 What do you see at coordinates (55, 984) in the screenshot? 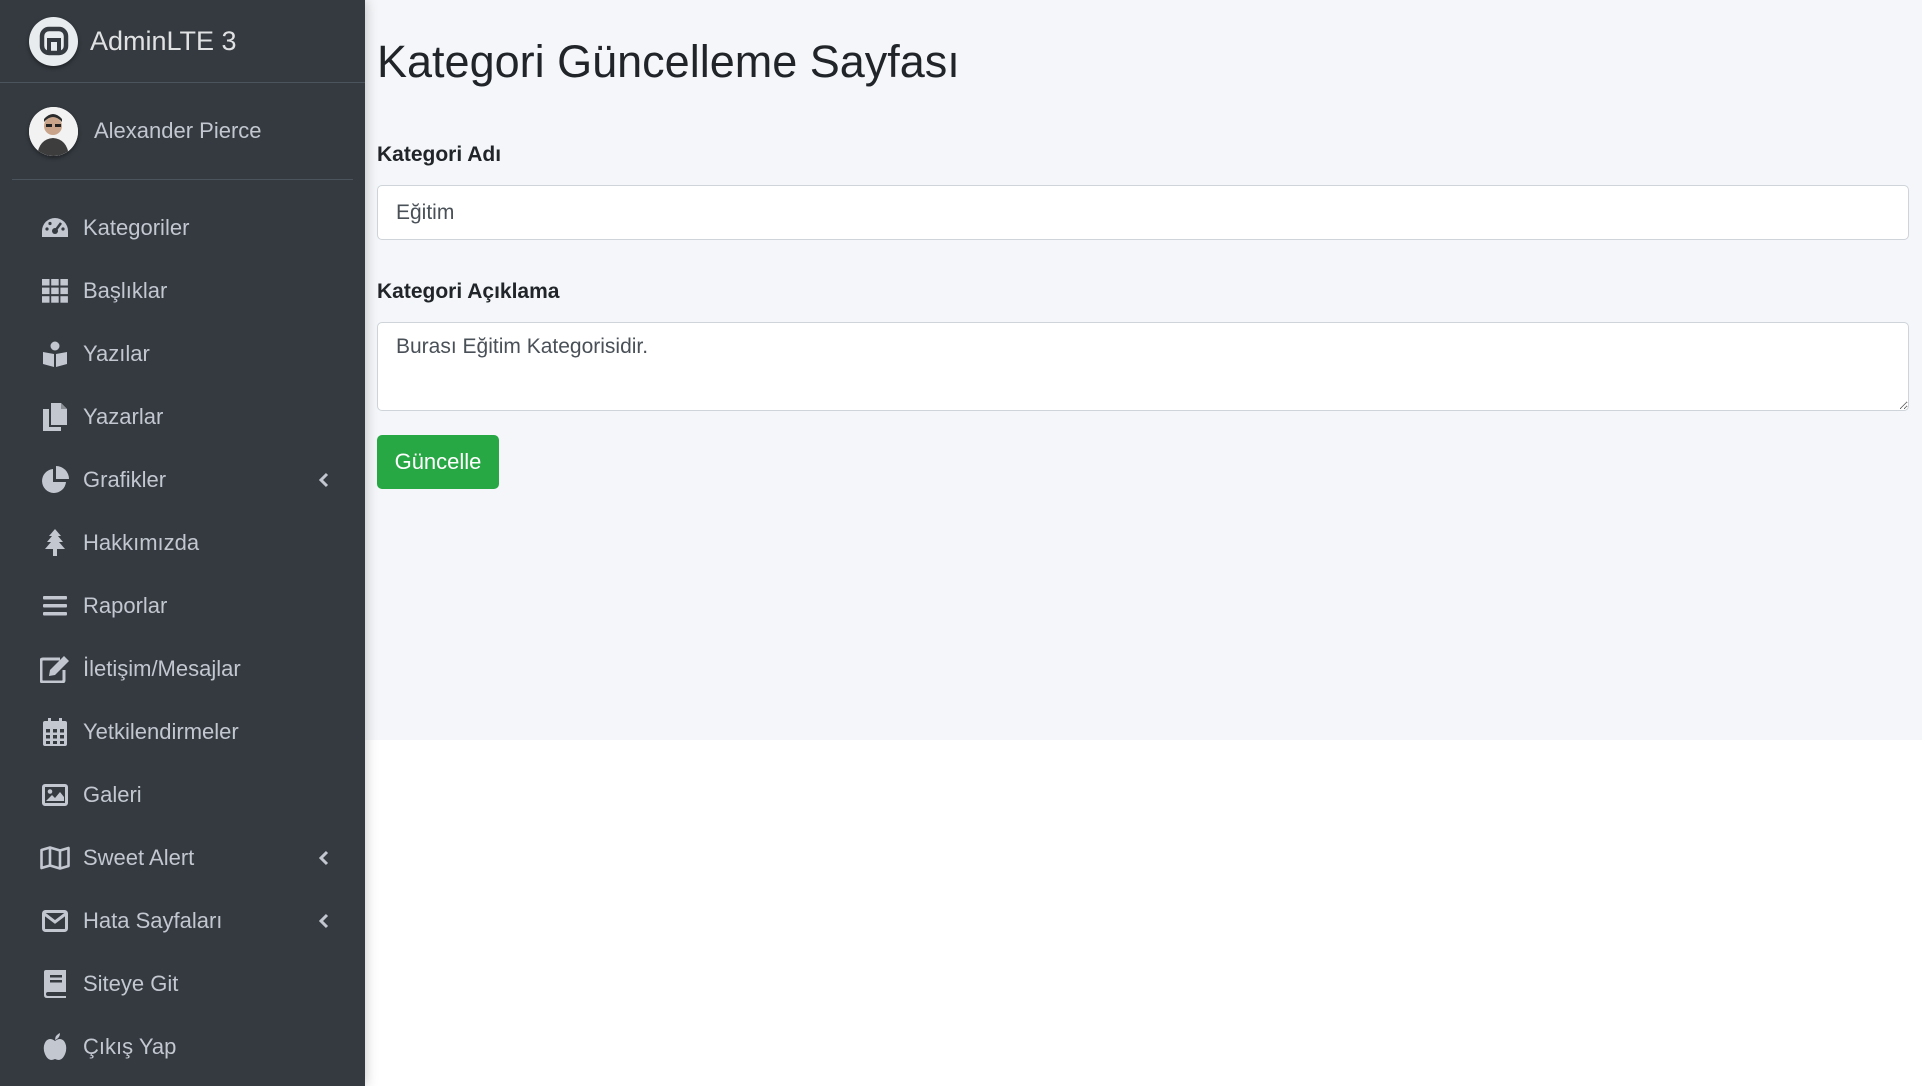
I see `book-icon` at bounding box center [55, 984].